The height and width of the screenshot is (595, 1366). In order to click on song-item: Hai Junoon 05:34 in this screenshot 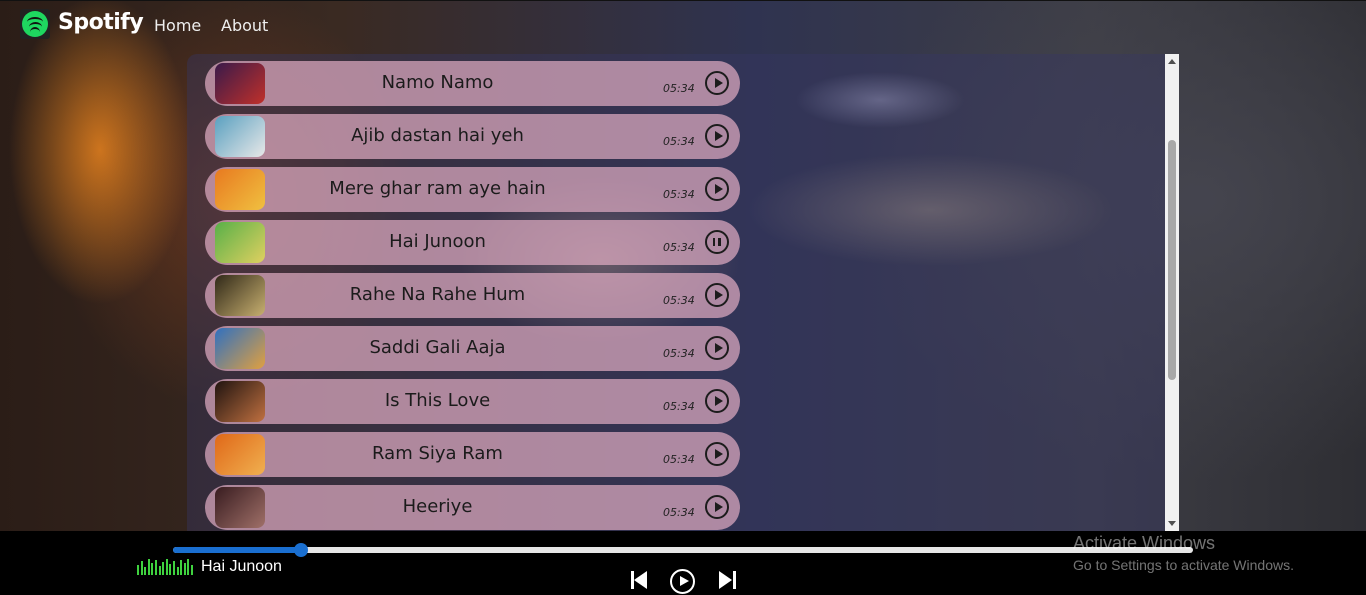, I will do `click(472, 242)`.